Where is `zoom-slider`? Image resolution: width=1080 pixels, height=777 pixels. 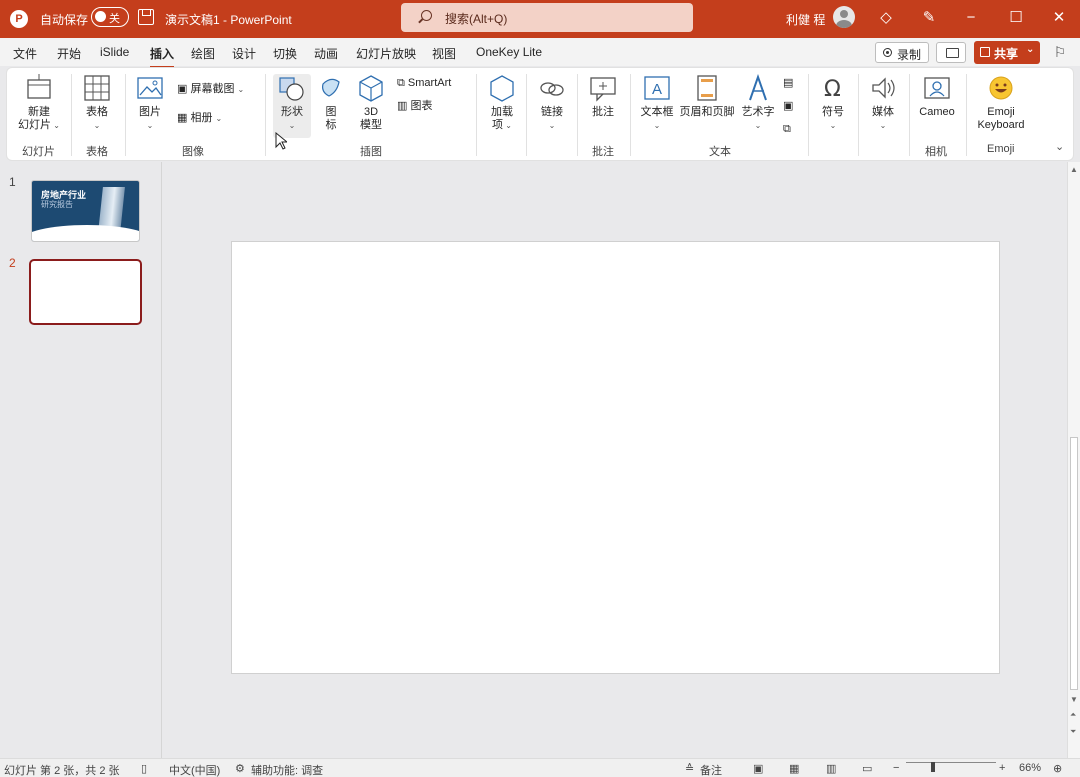
zoom-slider is located at coordinates (951, 762).